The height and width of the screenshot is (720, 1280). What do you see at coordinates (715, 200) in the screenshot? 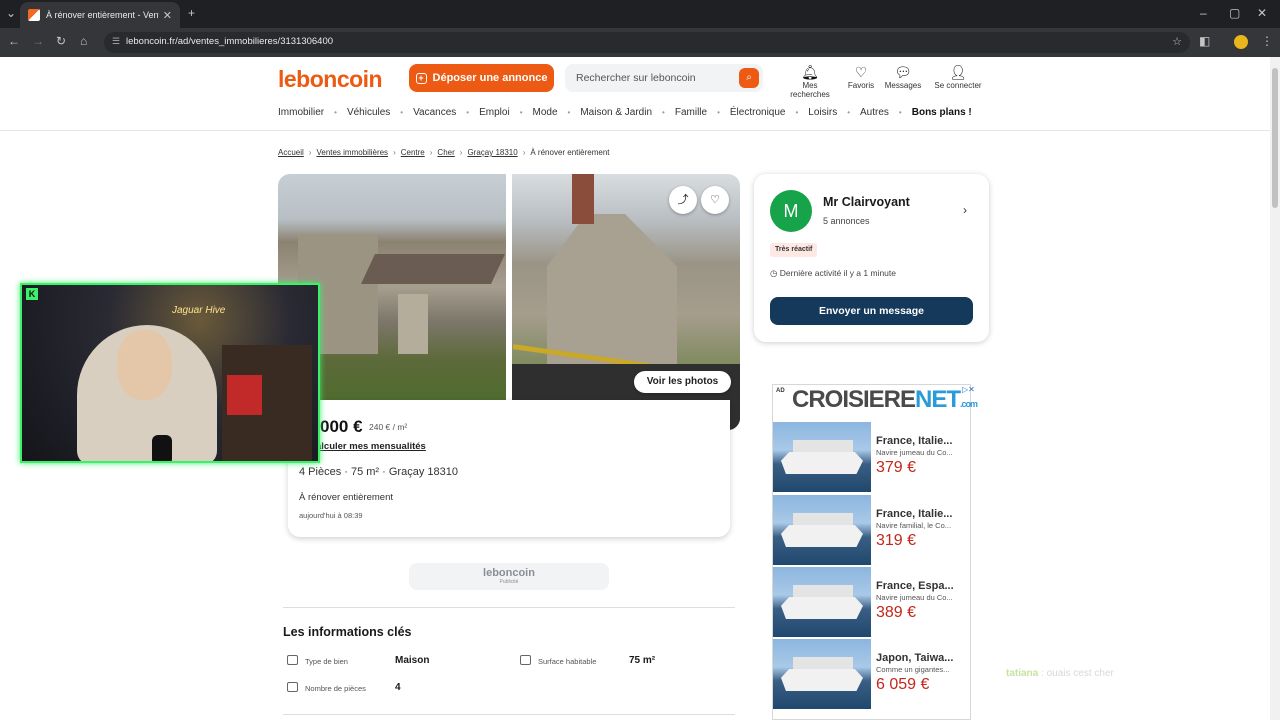
I see `favorite-heart-icon: ♡` at bounding box center [715, 200].